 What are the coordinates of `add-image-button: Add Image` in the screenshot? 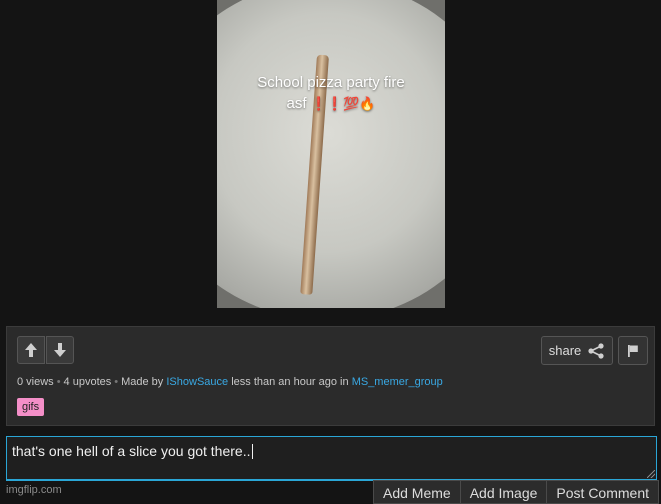 It's located at (504, 492).